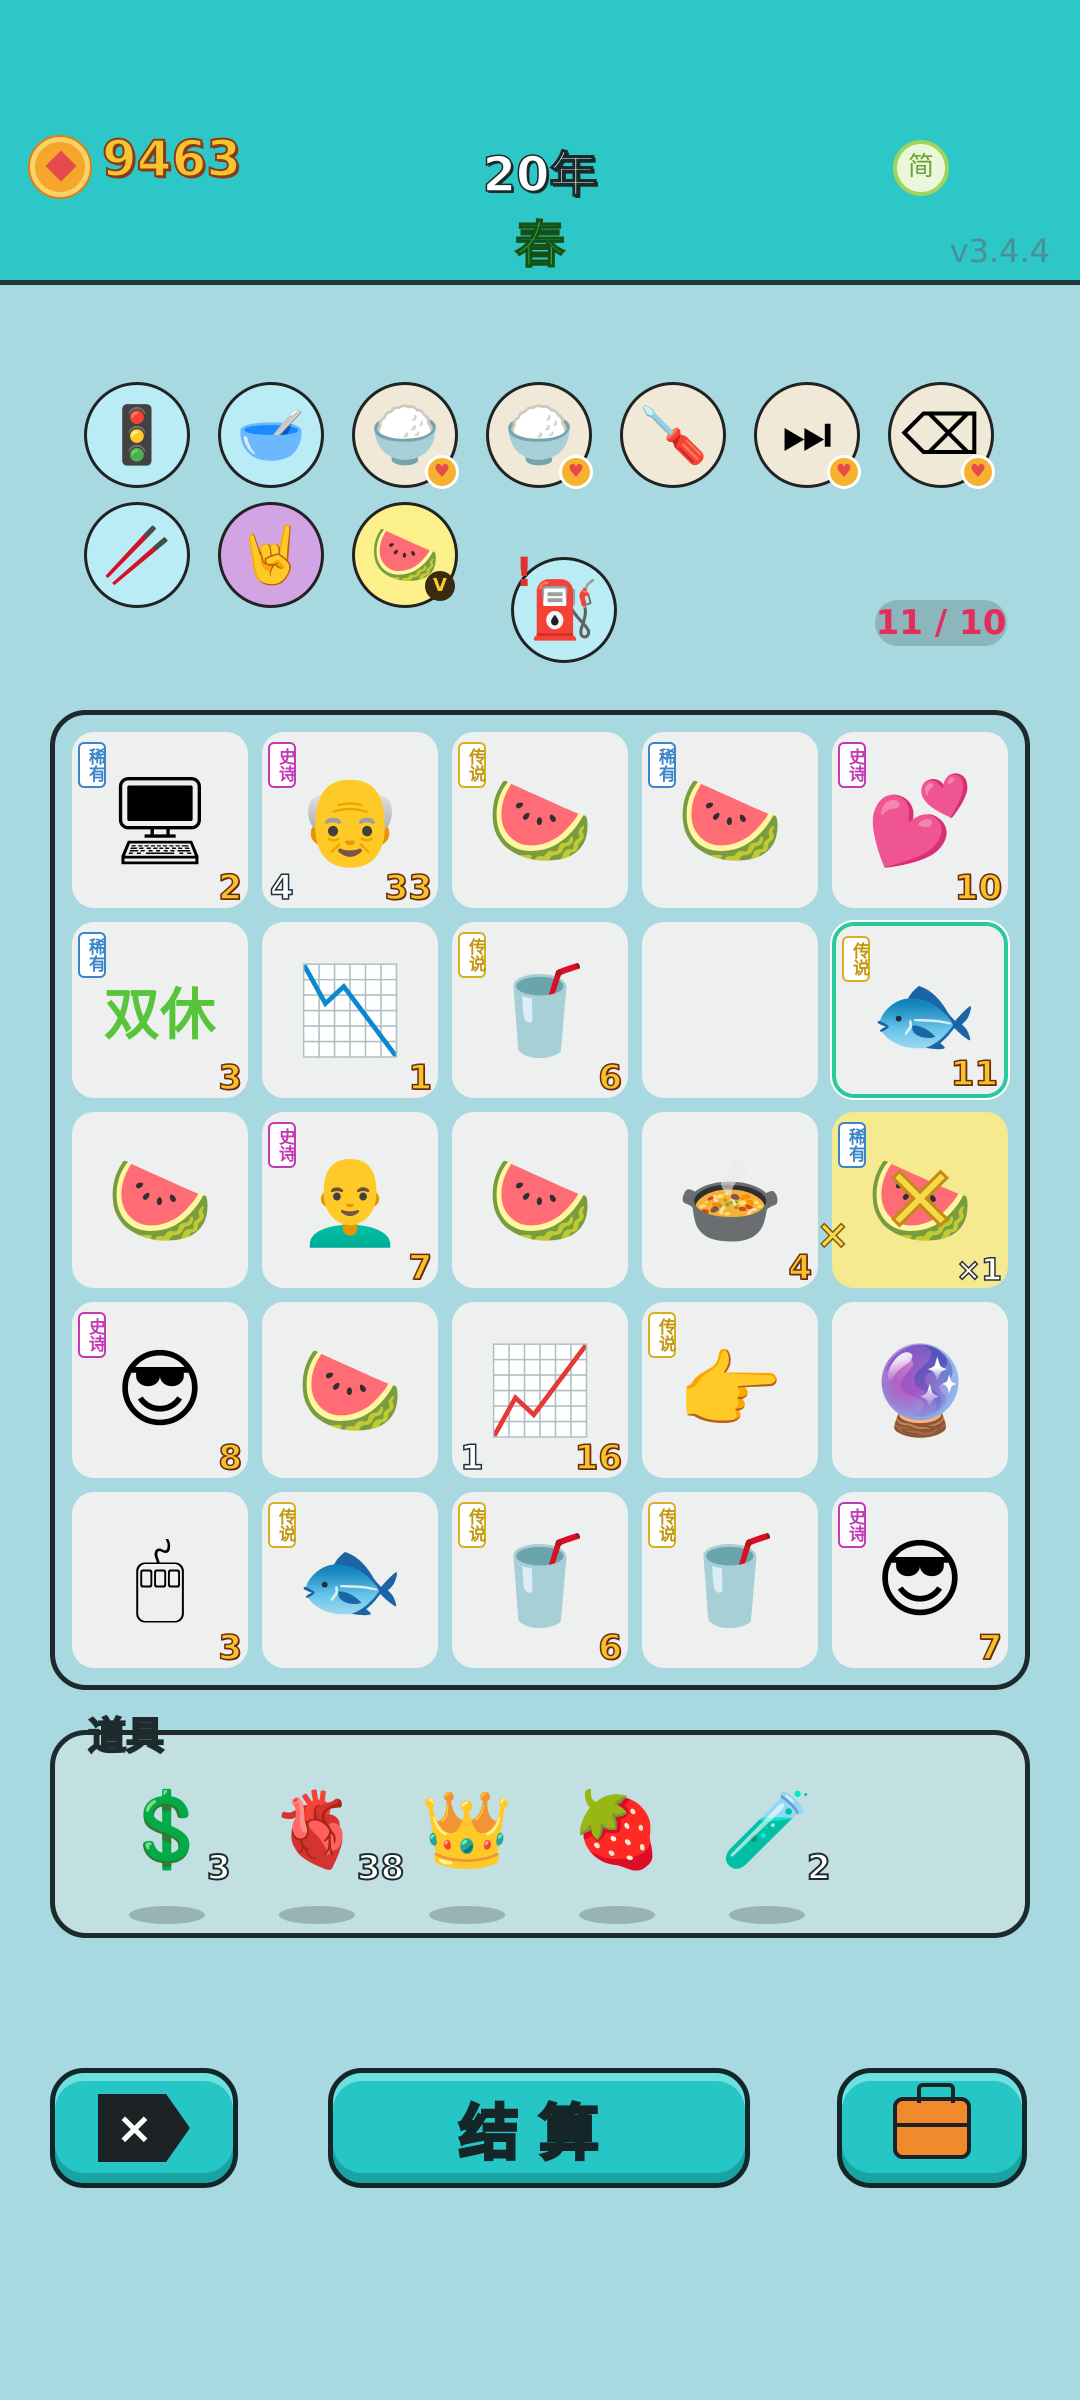 The image size is (1080, 2400). I want to click on dog-bowl-icon: 🥣, so click(271, 435).